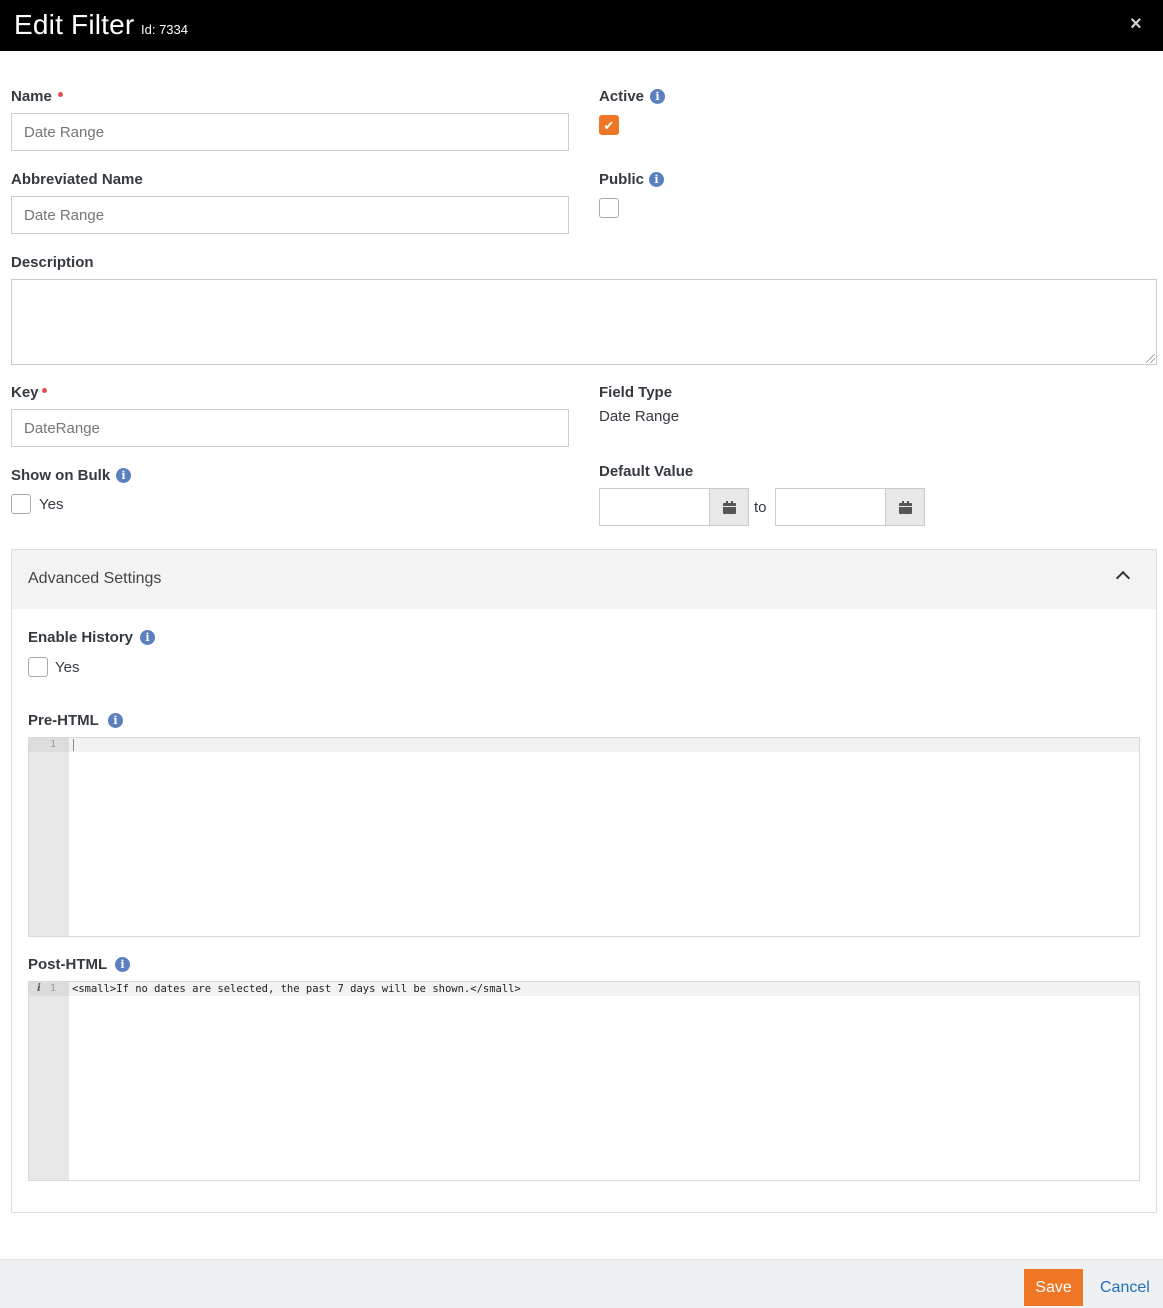  What do you see at coordinates (584, 745) in the screenshot?
I see `pre-html-active-line` at bounding box center [584, 745].